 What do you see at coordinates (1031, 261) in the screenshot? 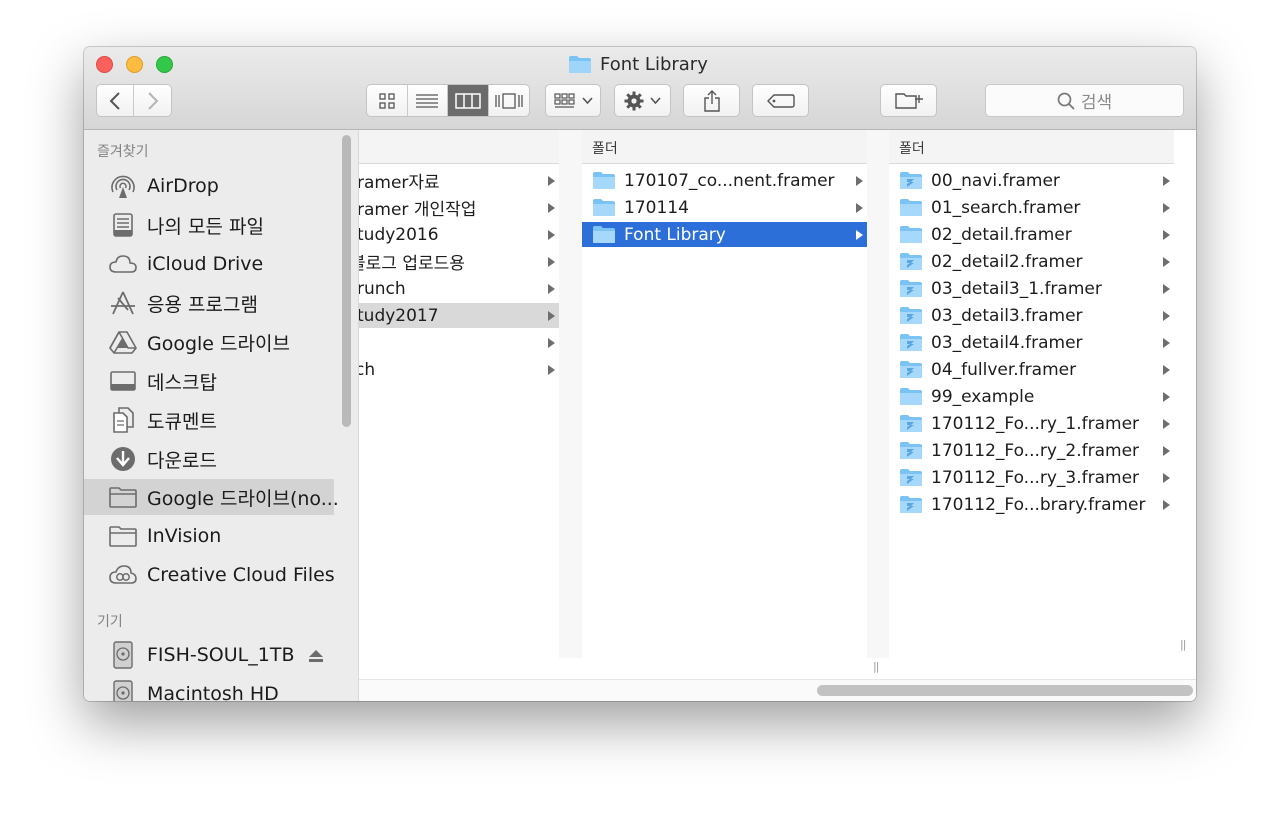
I see `list-item: 02_detail2.framer` at bounding box center [1031, 261].